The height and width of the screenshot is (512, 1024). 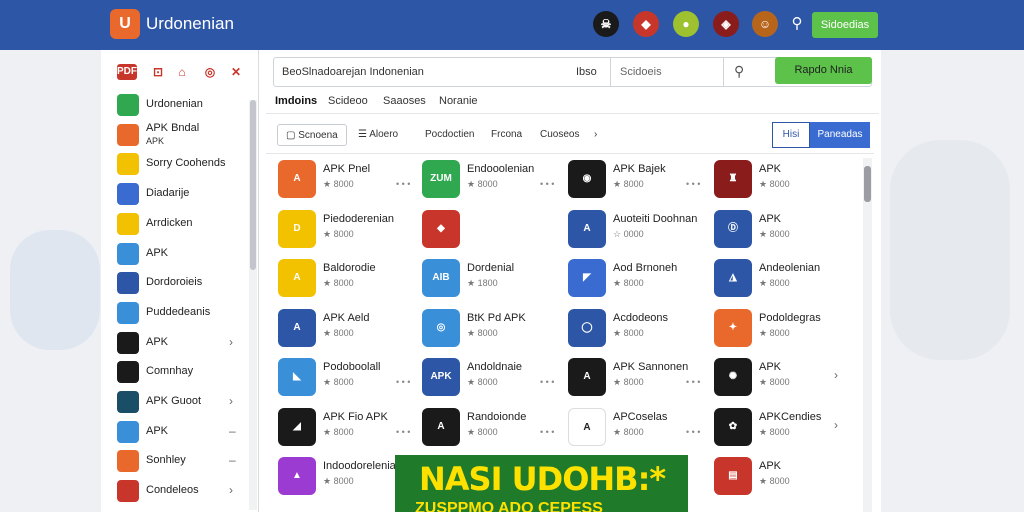 I want to click on app-card: A APK Pnel ★ 8000 • • •, so click(x=348, y=181).